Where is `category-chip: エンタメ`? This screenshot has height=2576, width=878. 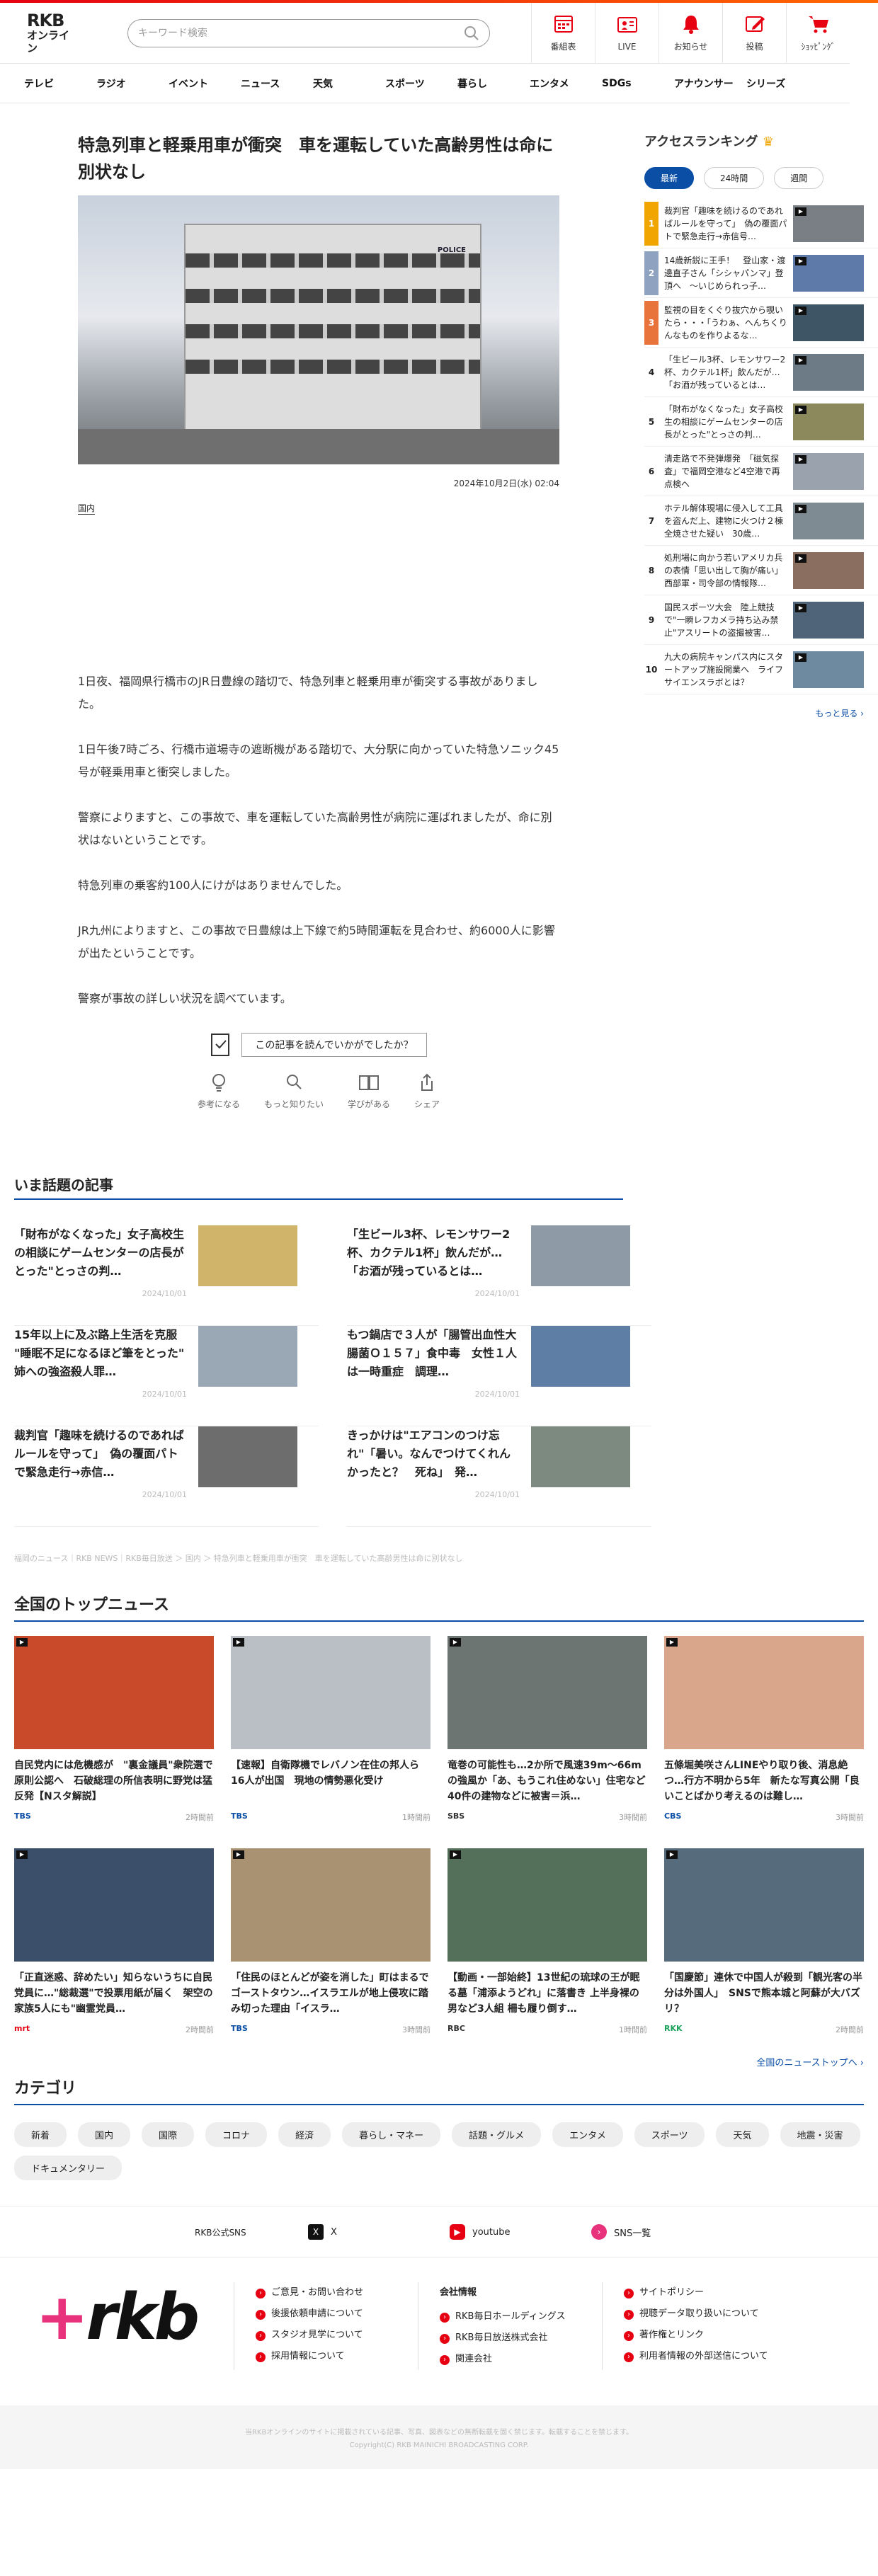
category-chip: エンタメ is located at coordinates (587, 2134).